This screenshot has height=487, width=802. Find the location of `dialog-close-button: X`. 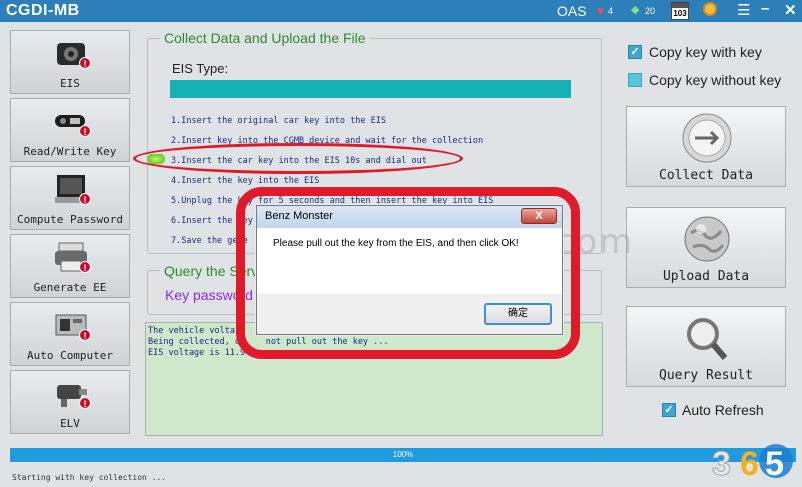

dialog-close-button: X is located at coordinates (539, 216).